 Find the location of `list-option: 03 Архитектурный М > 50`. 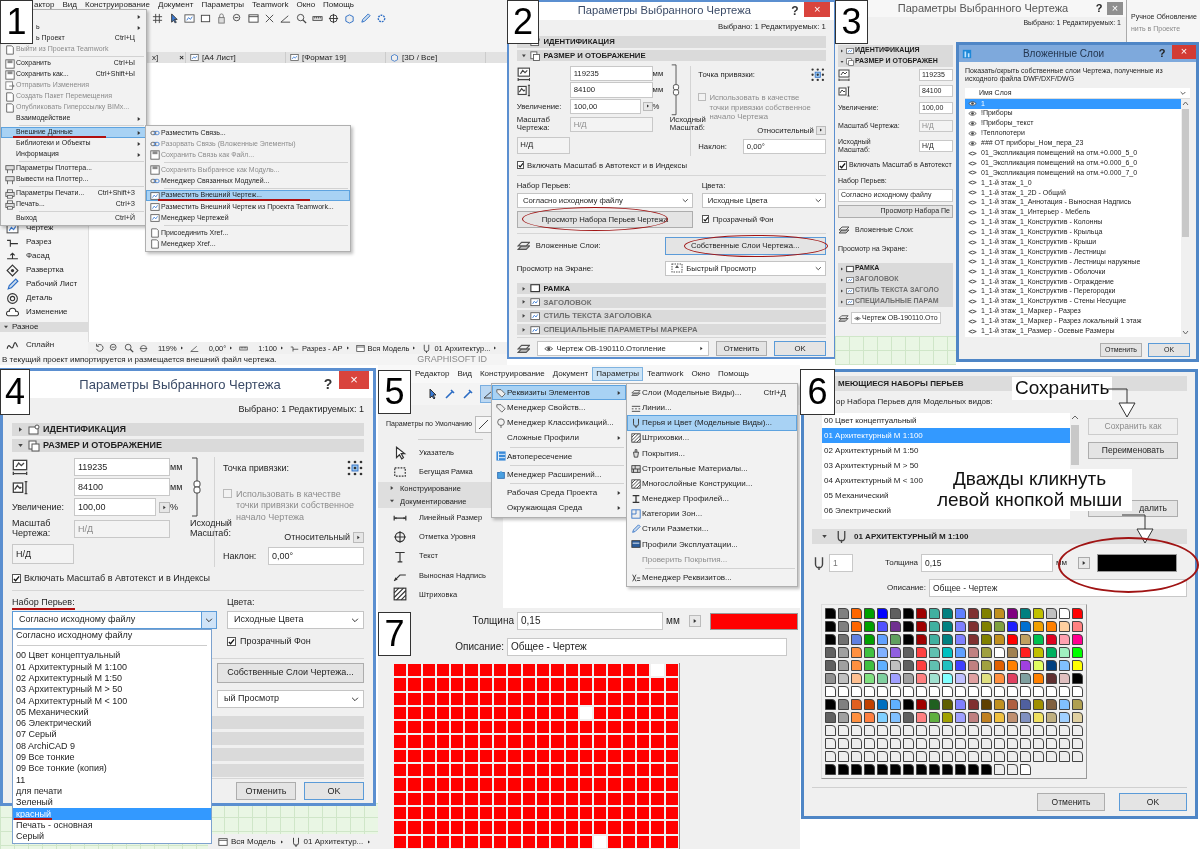

list-option: 03 Архитектурный М > 50 is located at coordinates (112, 690).